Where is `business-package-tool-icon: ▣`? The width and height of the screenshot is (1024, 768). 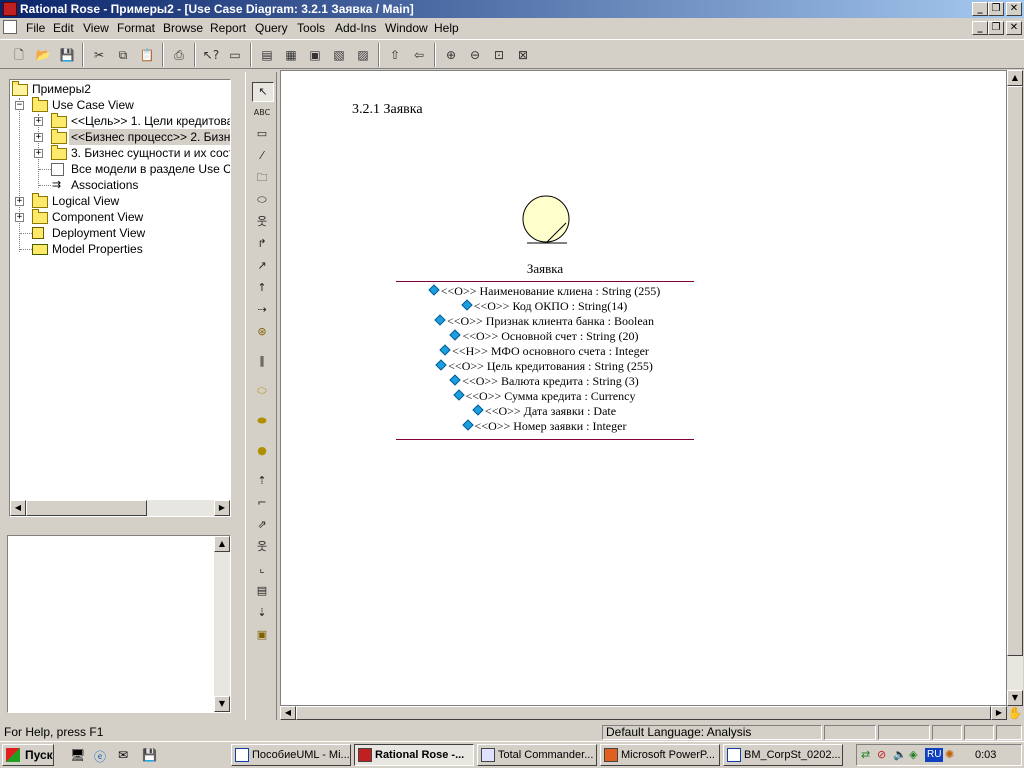
business-package-tool-icon: ▣ is located at coordinates (262, 635).